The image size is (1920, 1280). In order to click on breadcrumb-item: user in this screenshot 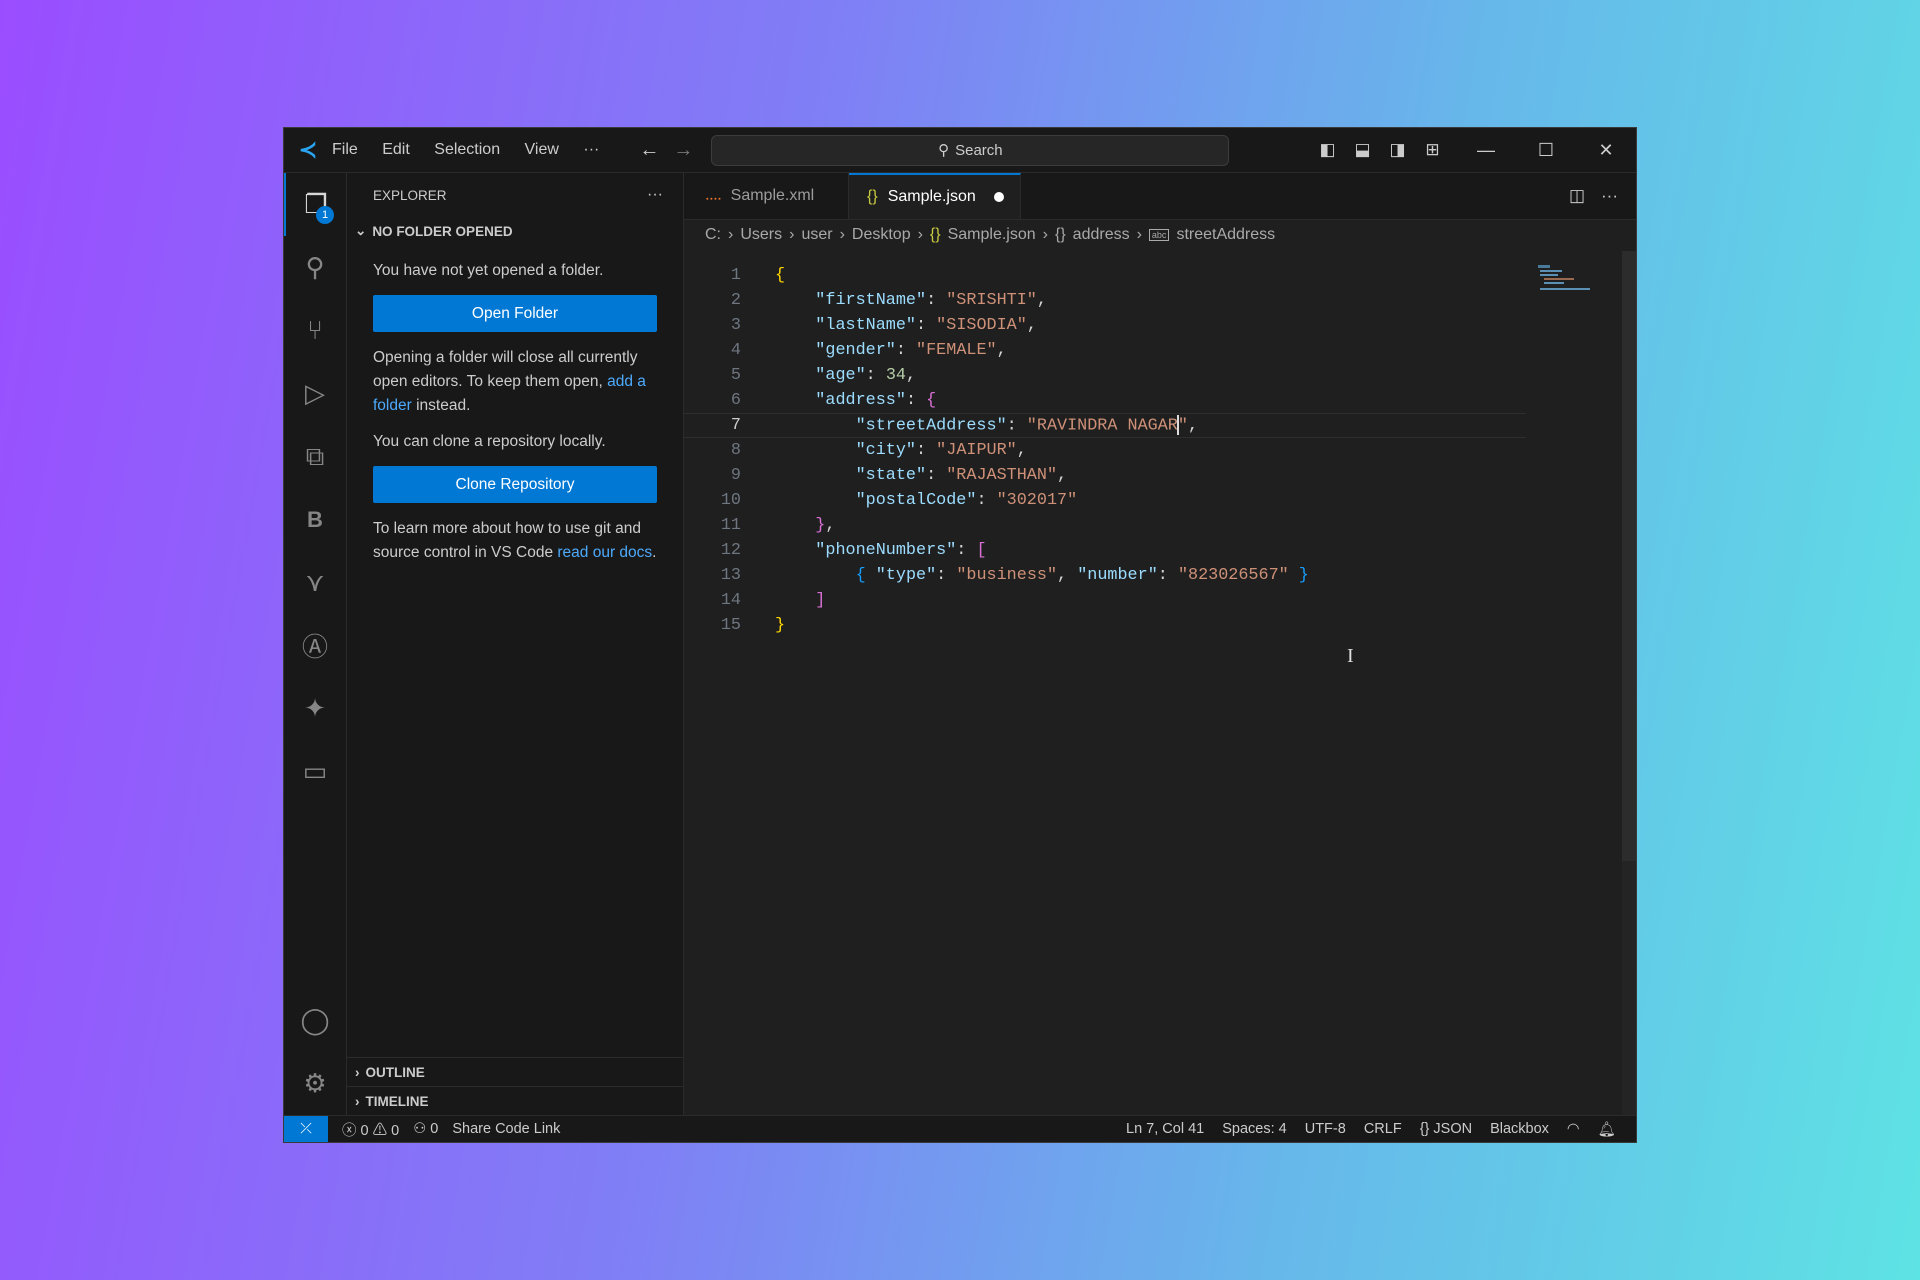, I will do `click(816, 235)`.